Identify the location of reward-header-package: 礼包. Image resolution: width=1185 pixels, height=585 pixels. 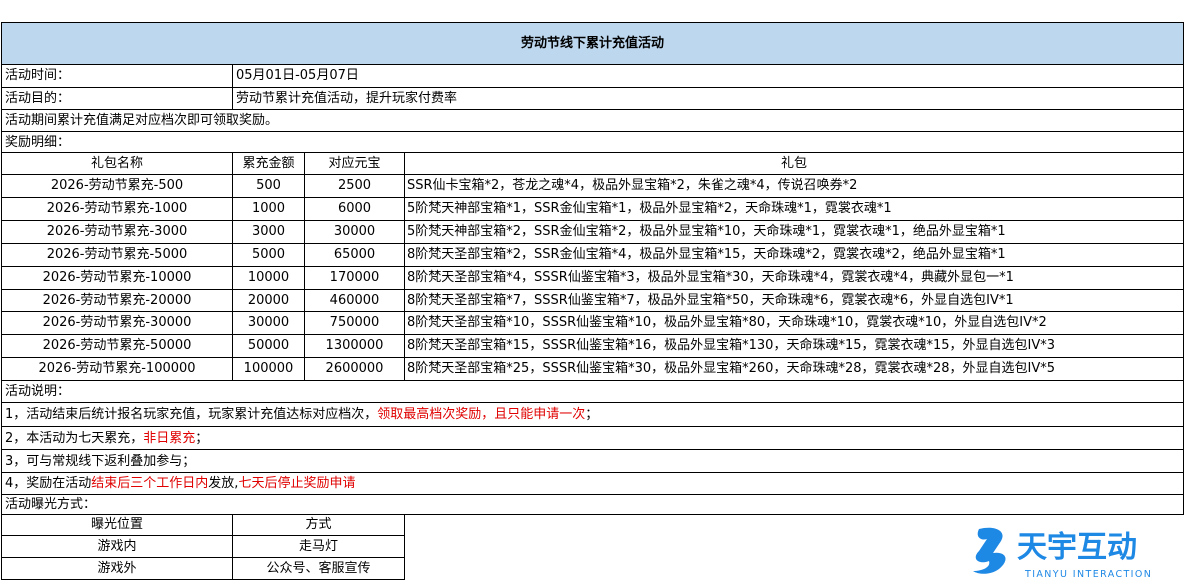
(794, 164).